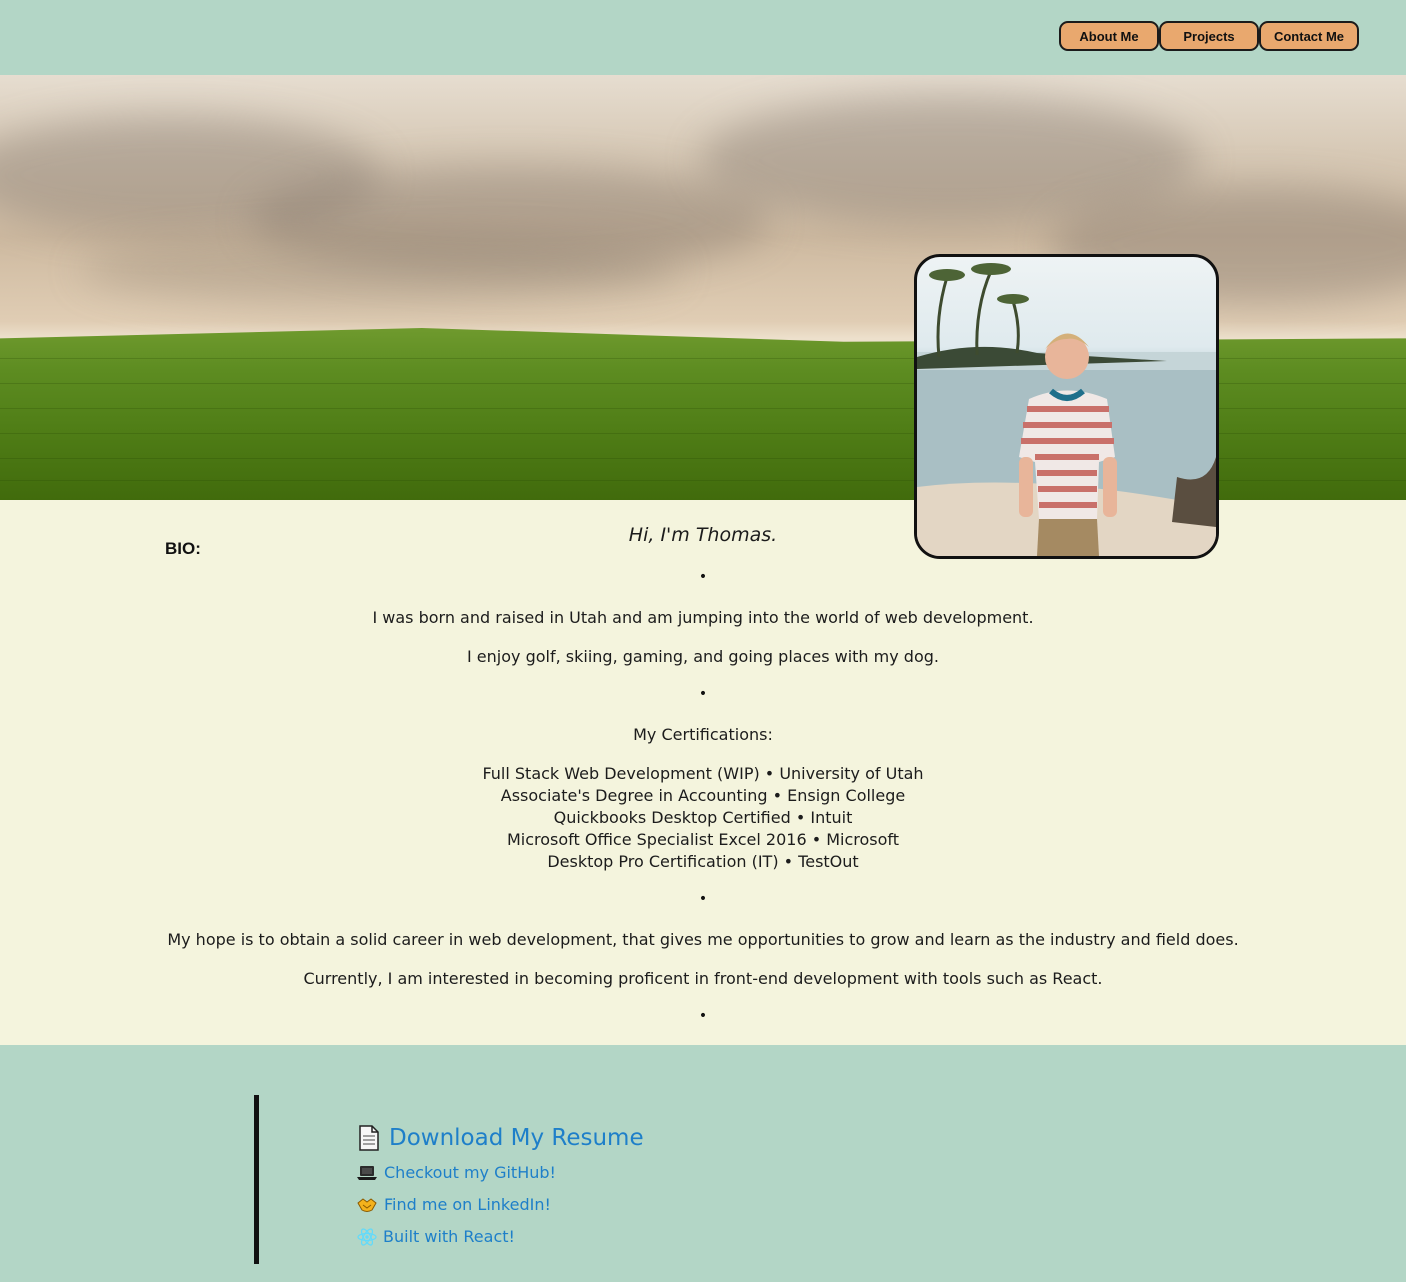 This screenshot has height=1282, width=1406. Describe the element at coordinates (703, 37) in the screenshot. I see `top-bar: About Me Projects Contact Me` at that location.